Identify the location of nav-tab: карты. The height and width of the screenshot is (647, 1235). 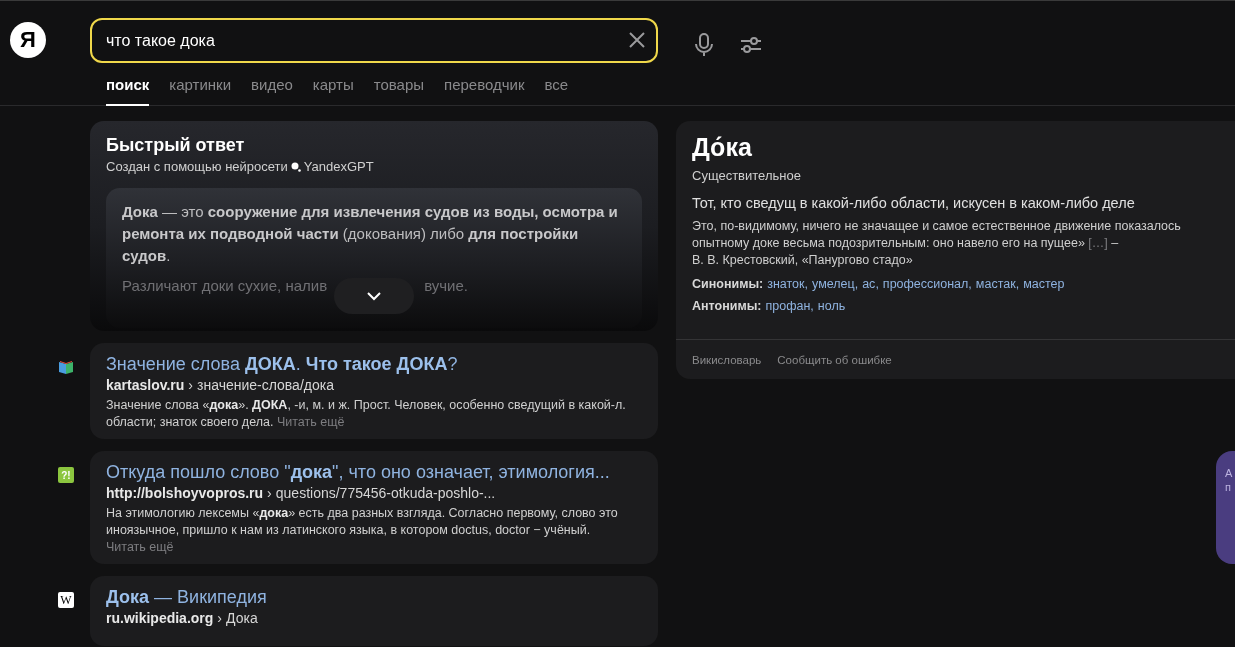
(333, 90).